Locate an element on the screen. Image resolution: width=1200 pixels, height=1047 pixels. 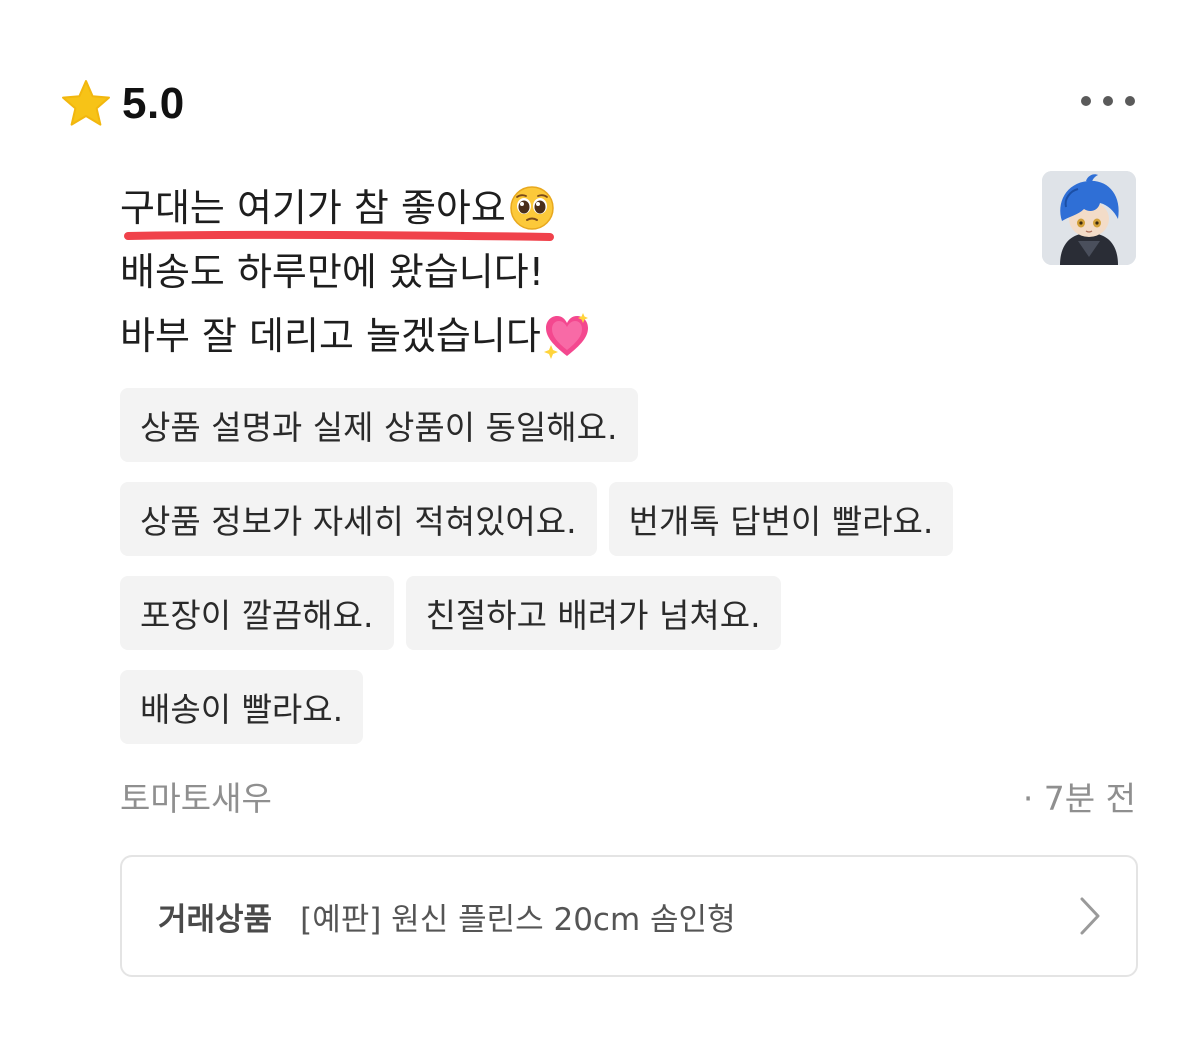
rating-header: 5.0 is located at coordinates (122, 104).